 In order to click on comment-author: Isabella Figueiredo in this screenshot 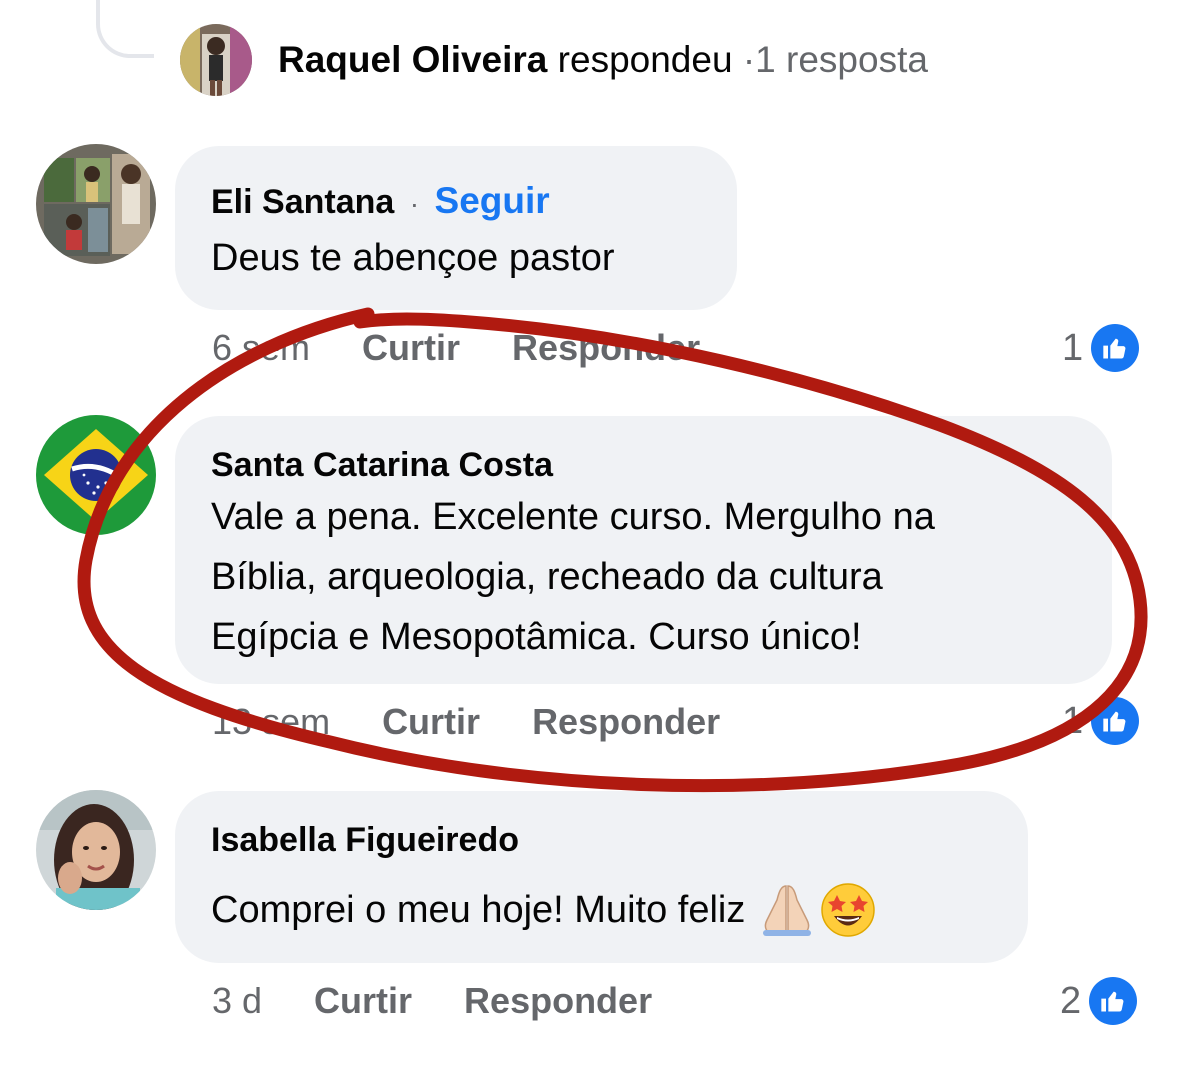, I will do `click(601, 840)`.